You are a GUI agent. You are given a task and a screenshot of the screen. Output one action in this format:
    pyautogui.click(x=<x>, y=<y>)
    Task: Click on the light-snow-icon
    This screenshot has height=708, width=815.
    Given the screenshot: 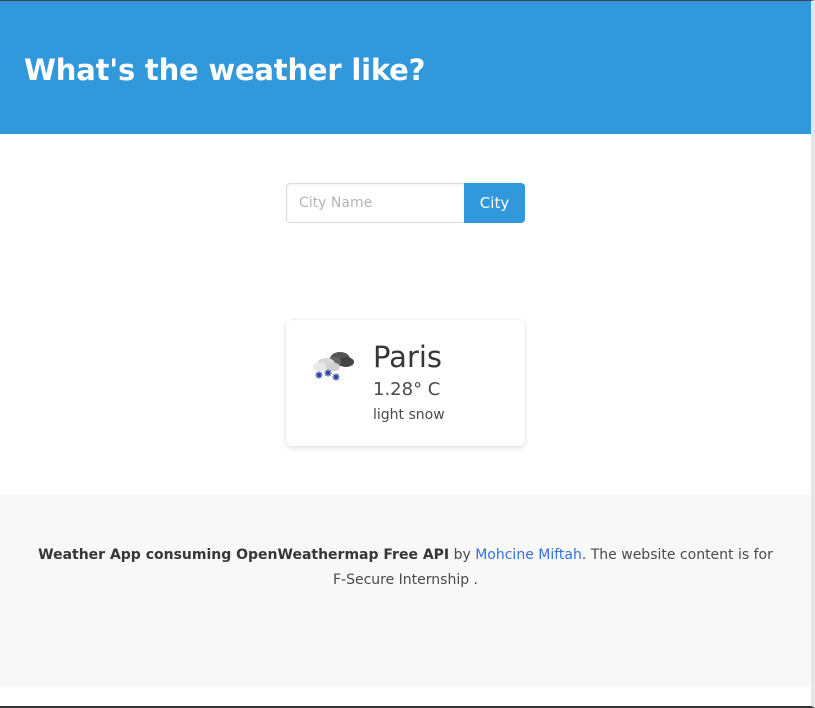 What is the action you would take?
    pyautogui.click(x=333, y=366)
    